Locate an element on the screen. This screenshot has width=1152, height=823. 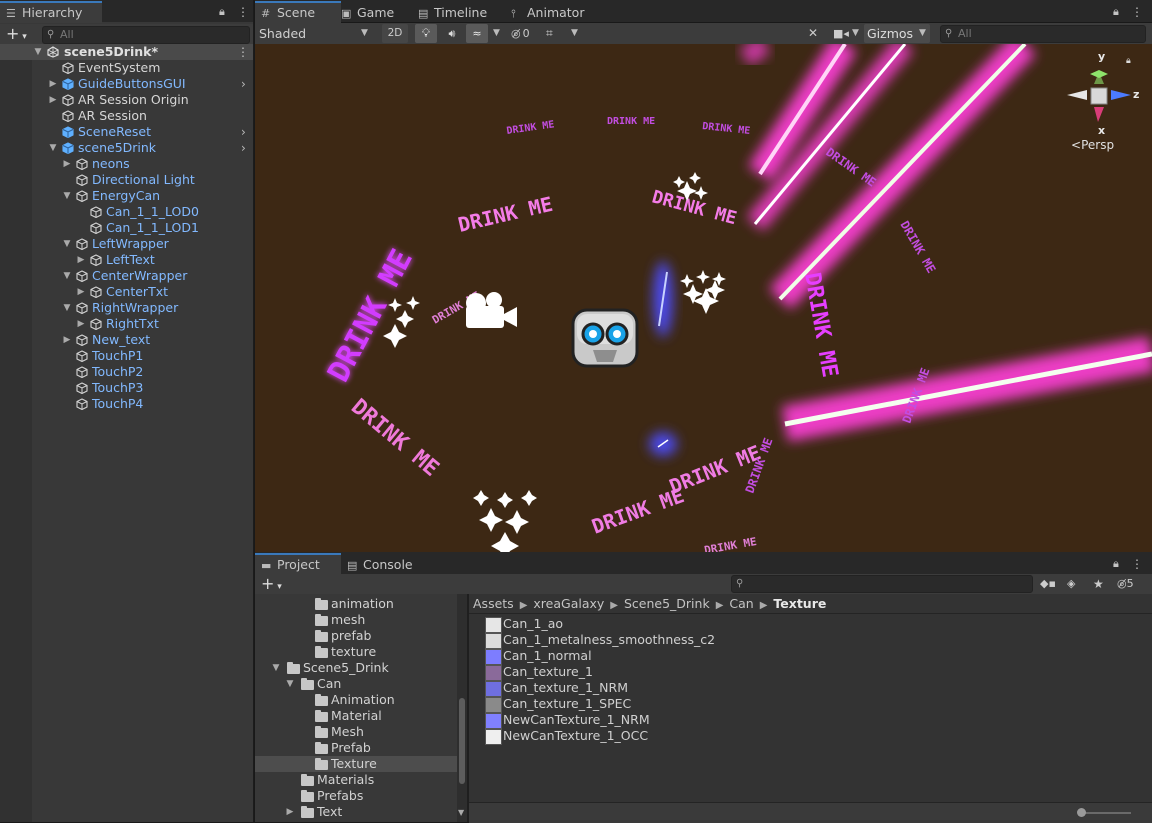
tab-timeline: ▤ Timeline is located at coordinates (453, 13).